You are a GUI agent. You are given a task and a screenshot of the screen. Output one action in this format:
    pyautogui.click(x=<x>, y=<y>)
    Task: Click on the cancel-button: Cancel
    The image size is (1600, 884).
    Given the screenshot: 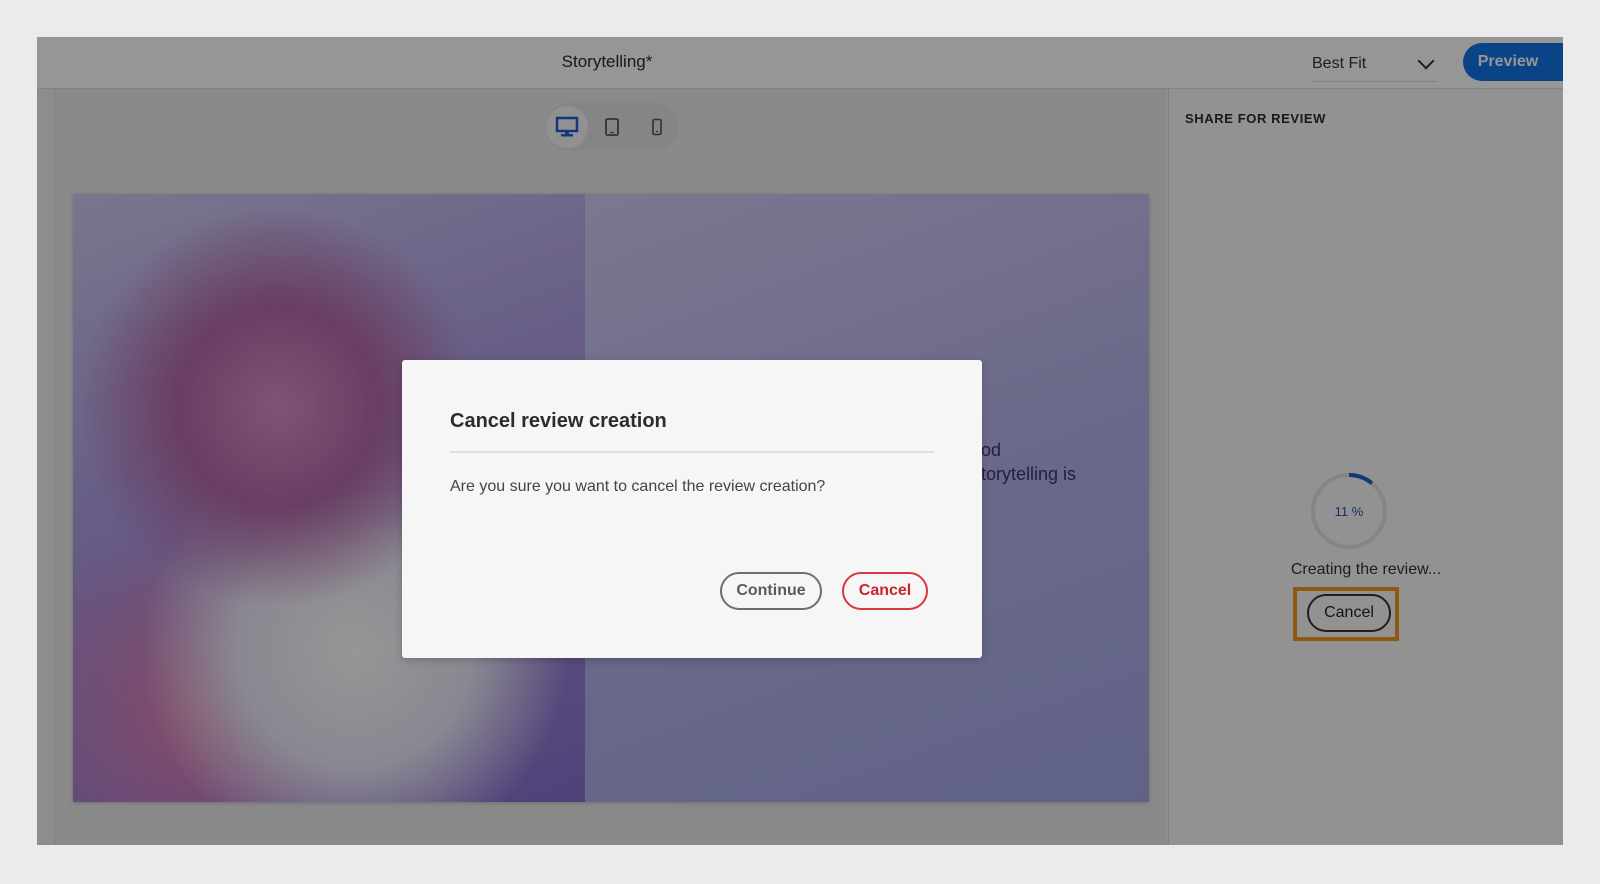 What is the action you would take?
    pyautogui.click(x=885, y=591)
    